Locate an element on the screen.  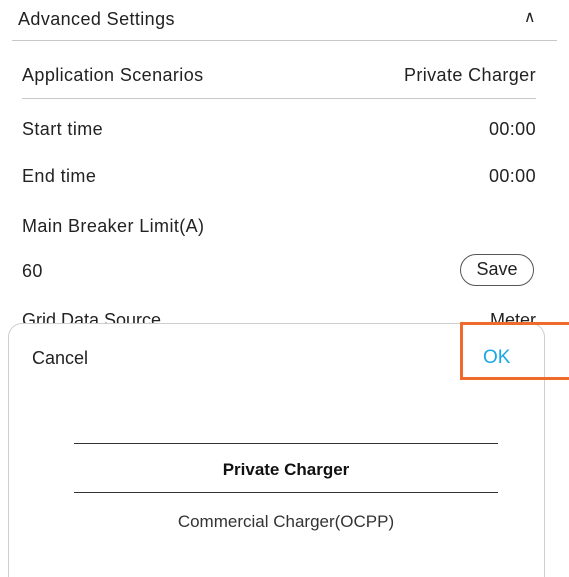
main-breaker-limit-value: 60 is located at coordinates (32, 271).